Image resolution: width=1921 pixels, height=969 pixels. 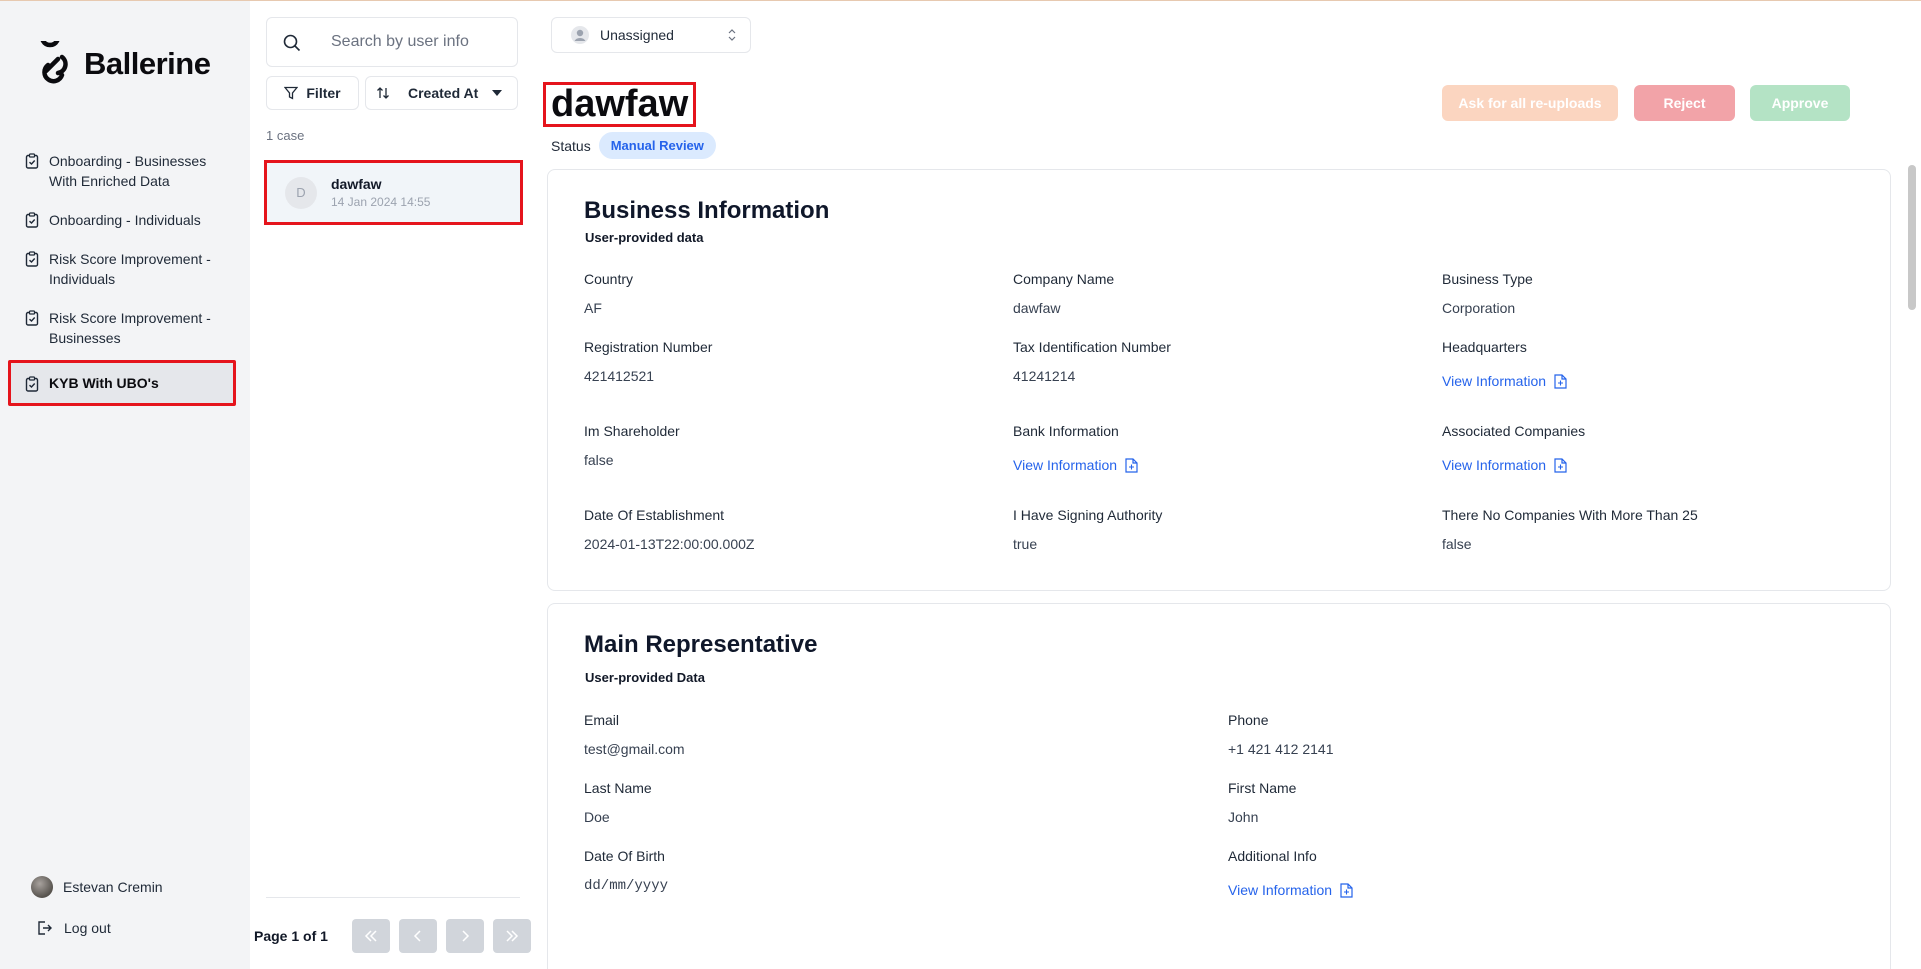 What do you see at coordinates (1272, 856) in the screenshot?
I see `field-label: Additional Info` at bounding box center [1272, 856].